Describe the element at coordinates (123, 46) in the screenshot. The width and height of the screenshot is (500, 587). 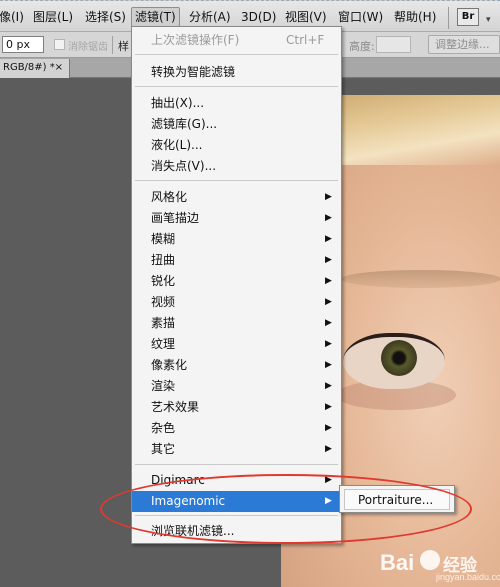
I see `style-label: 样` at that location.